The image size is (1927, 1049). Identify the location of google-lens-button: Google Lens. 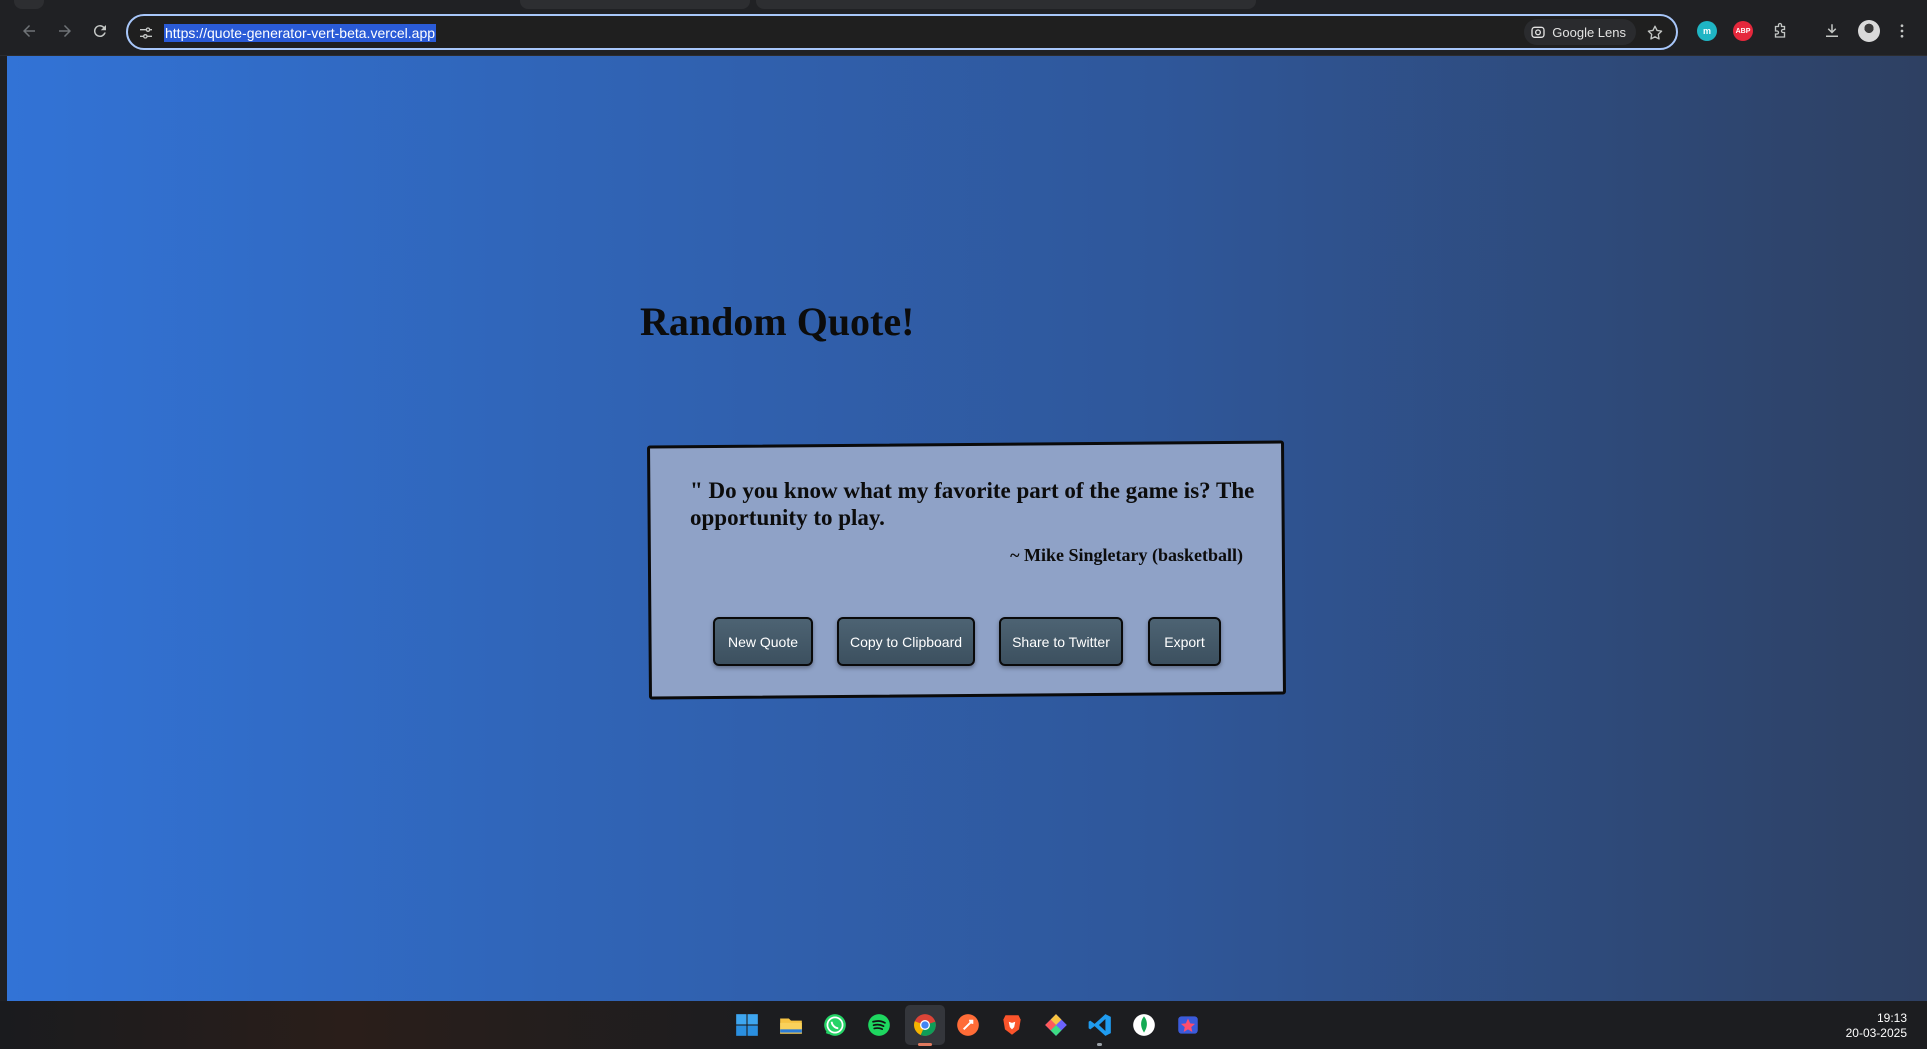
(1580, 32).